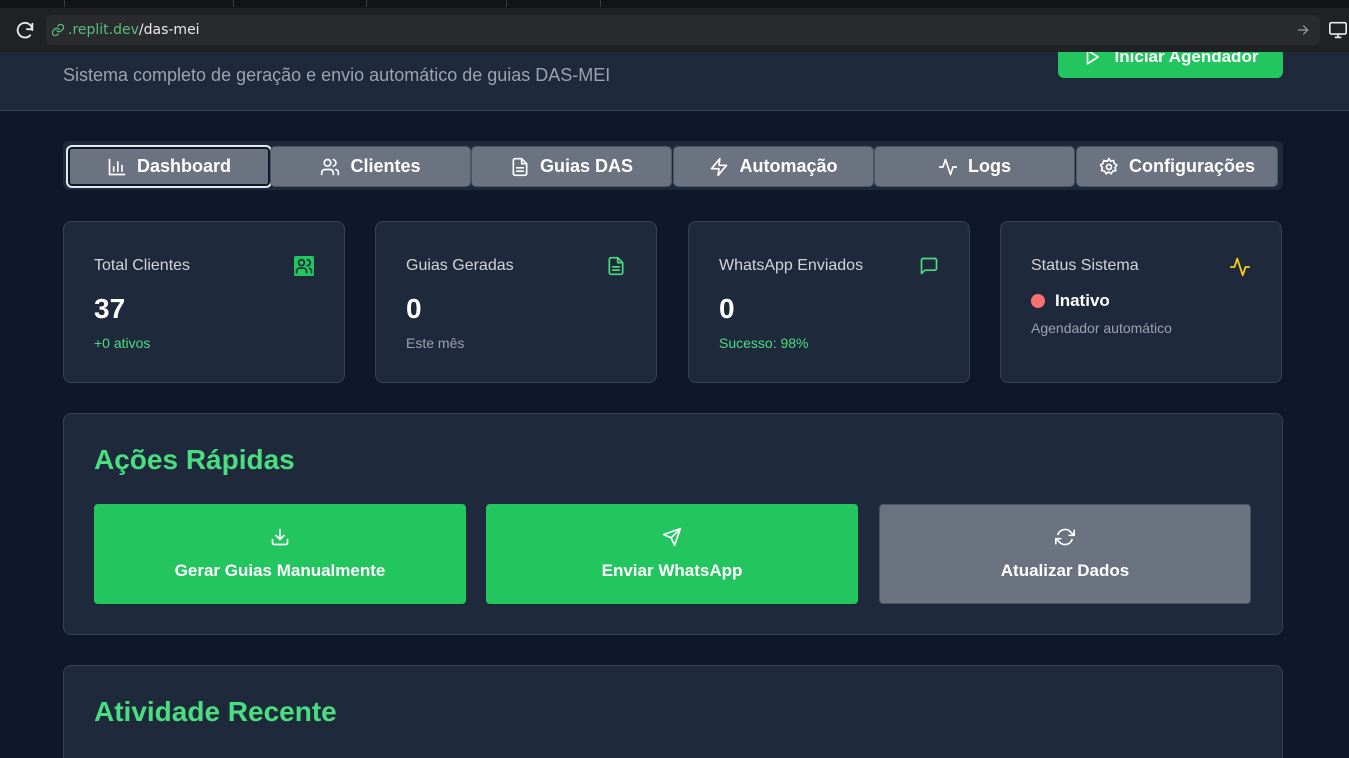  I want to click on status-indicator: Inativo, so click(1070, 301).